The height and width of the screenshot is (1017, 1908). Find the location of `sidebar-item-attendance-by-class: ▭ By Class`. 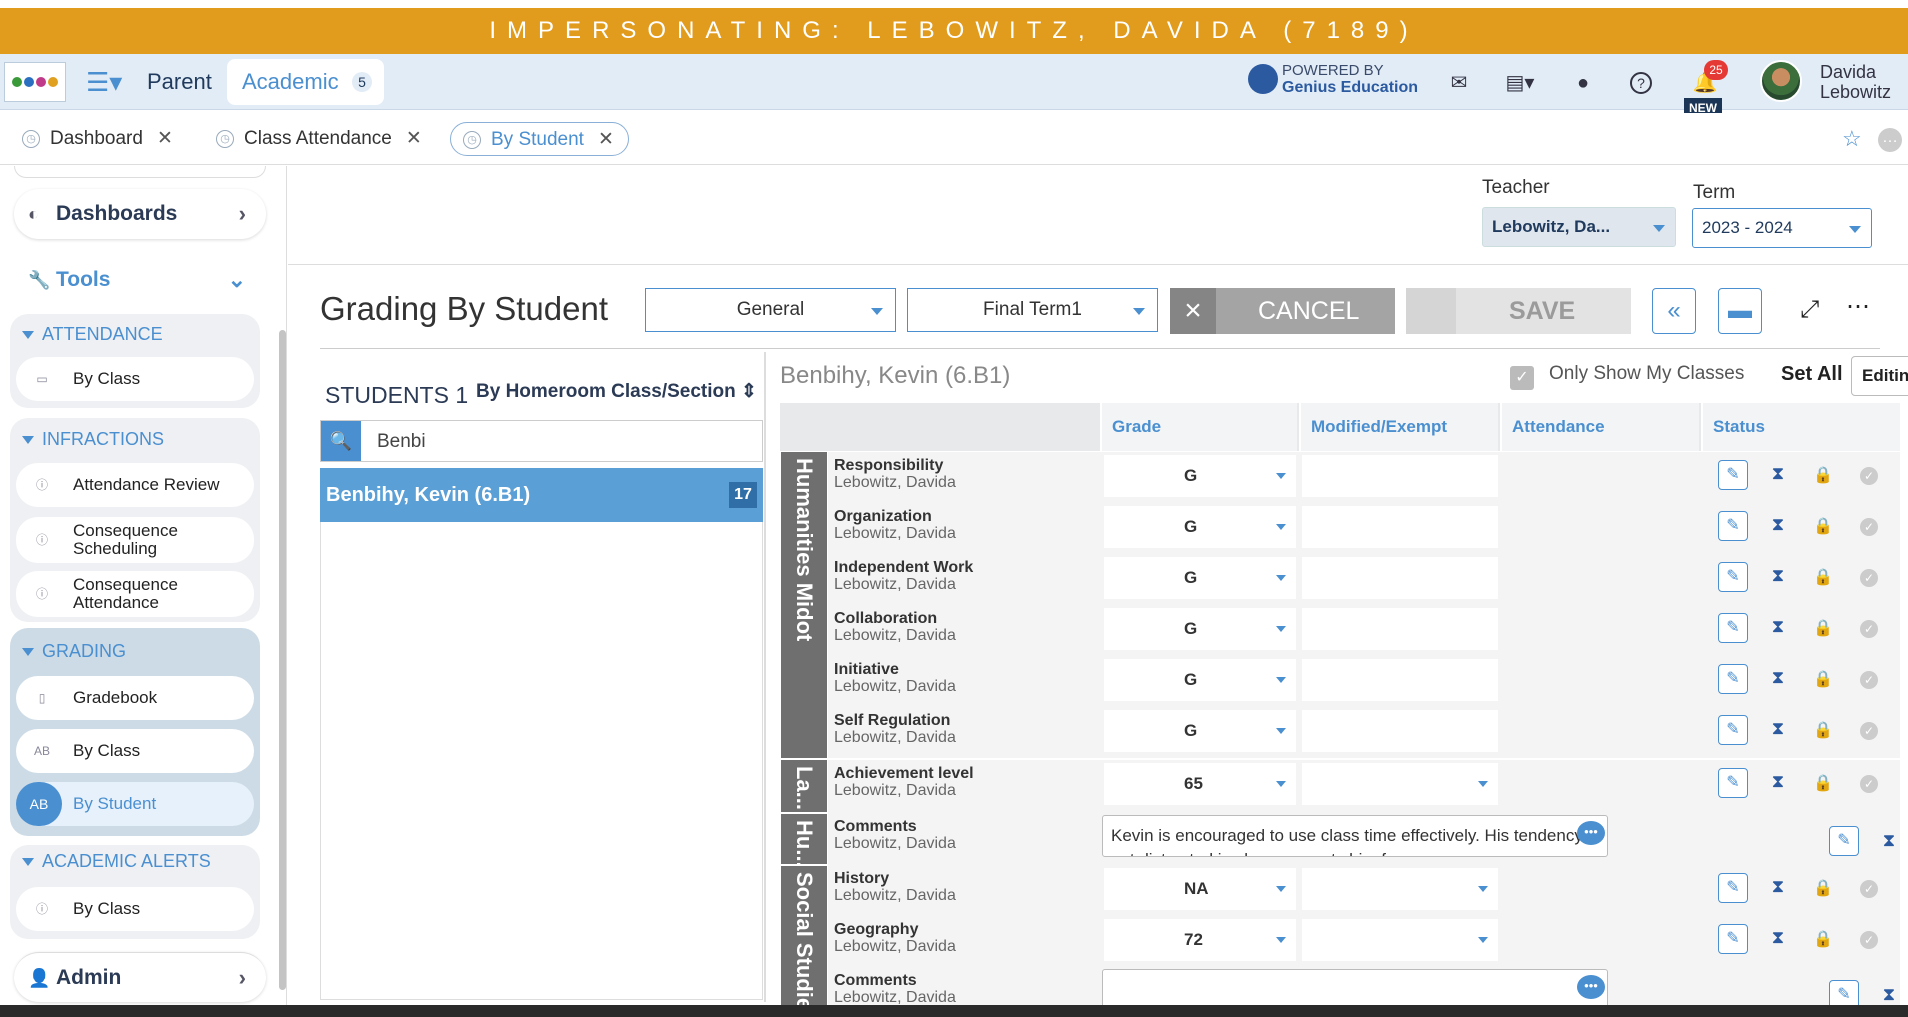

sidebar-item-attendance-by-class: ▭ By Class is located at coordinates (135, 379).